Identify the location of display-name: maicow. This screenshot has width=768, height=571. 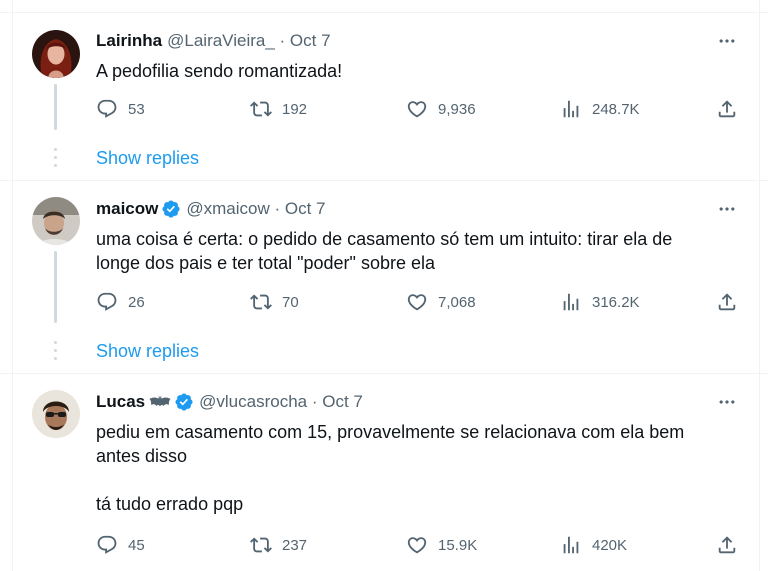
(127, 209).